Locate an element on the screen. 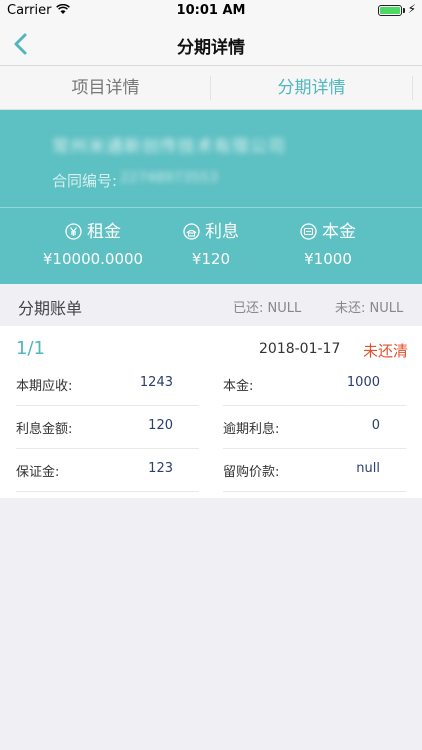 The image size is (422, 750). navigation-bar: 分期详情 is located at coordinates (211, 44).